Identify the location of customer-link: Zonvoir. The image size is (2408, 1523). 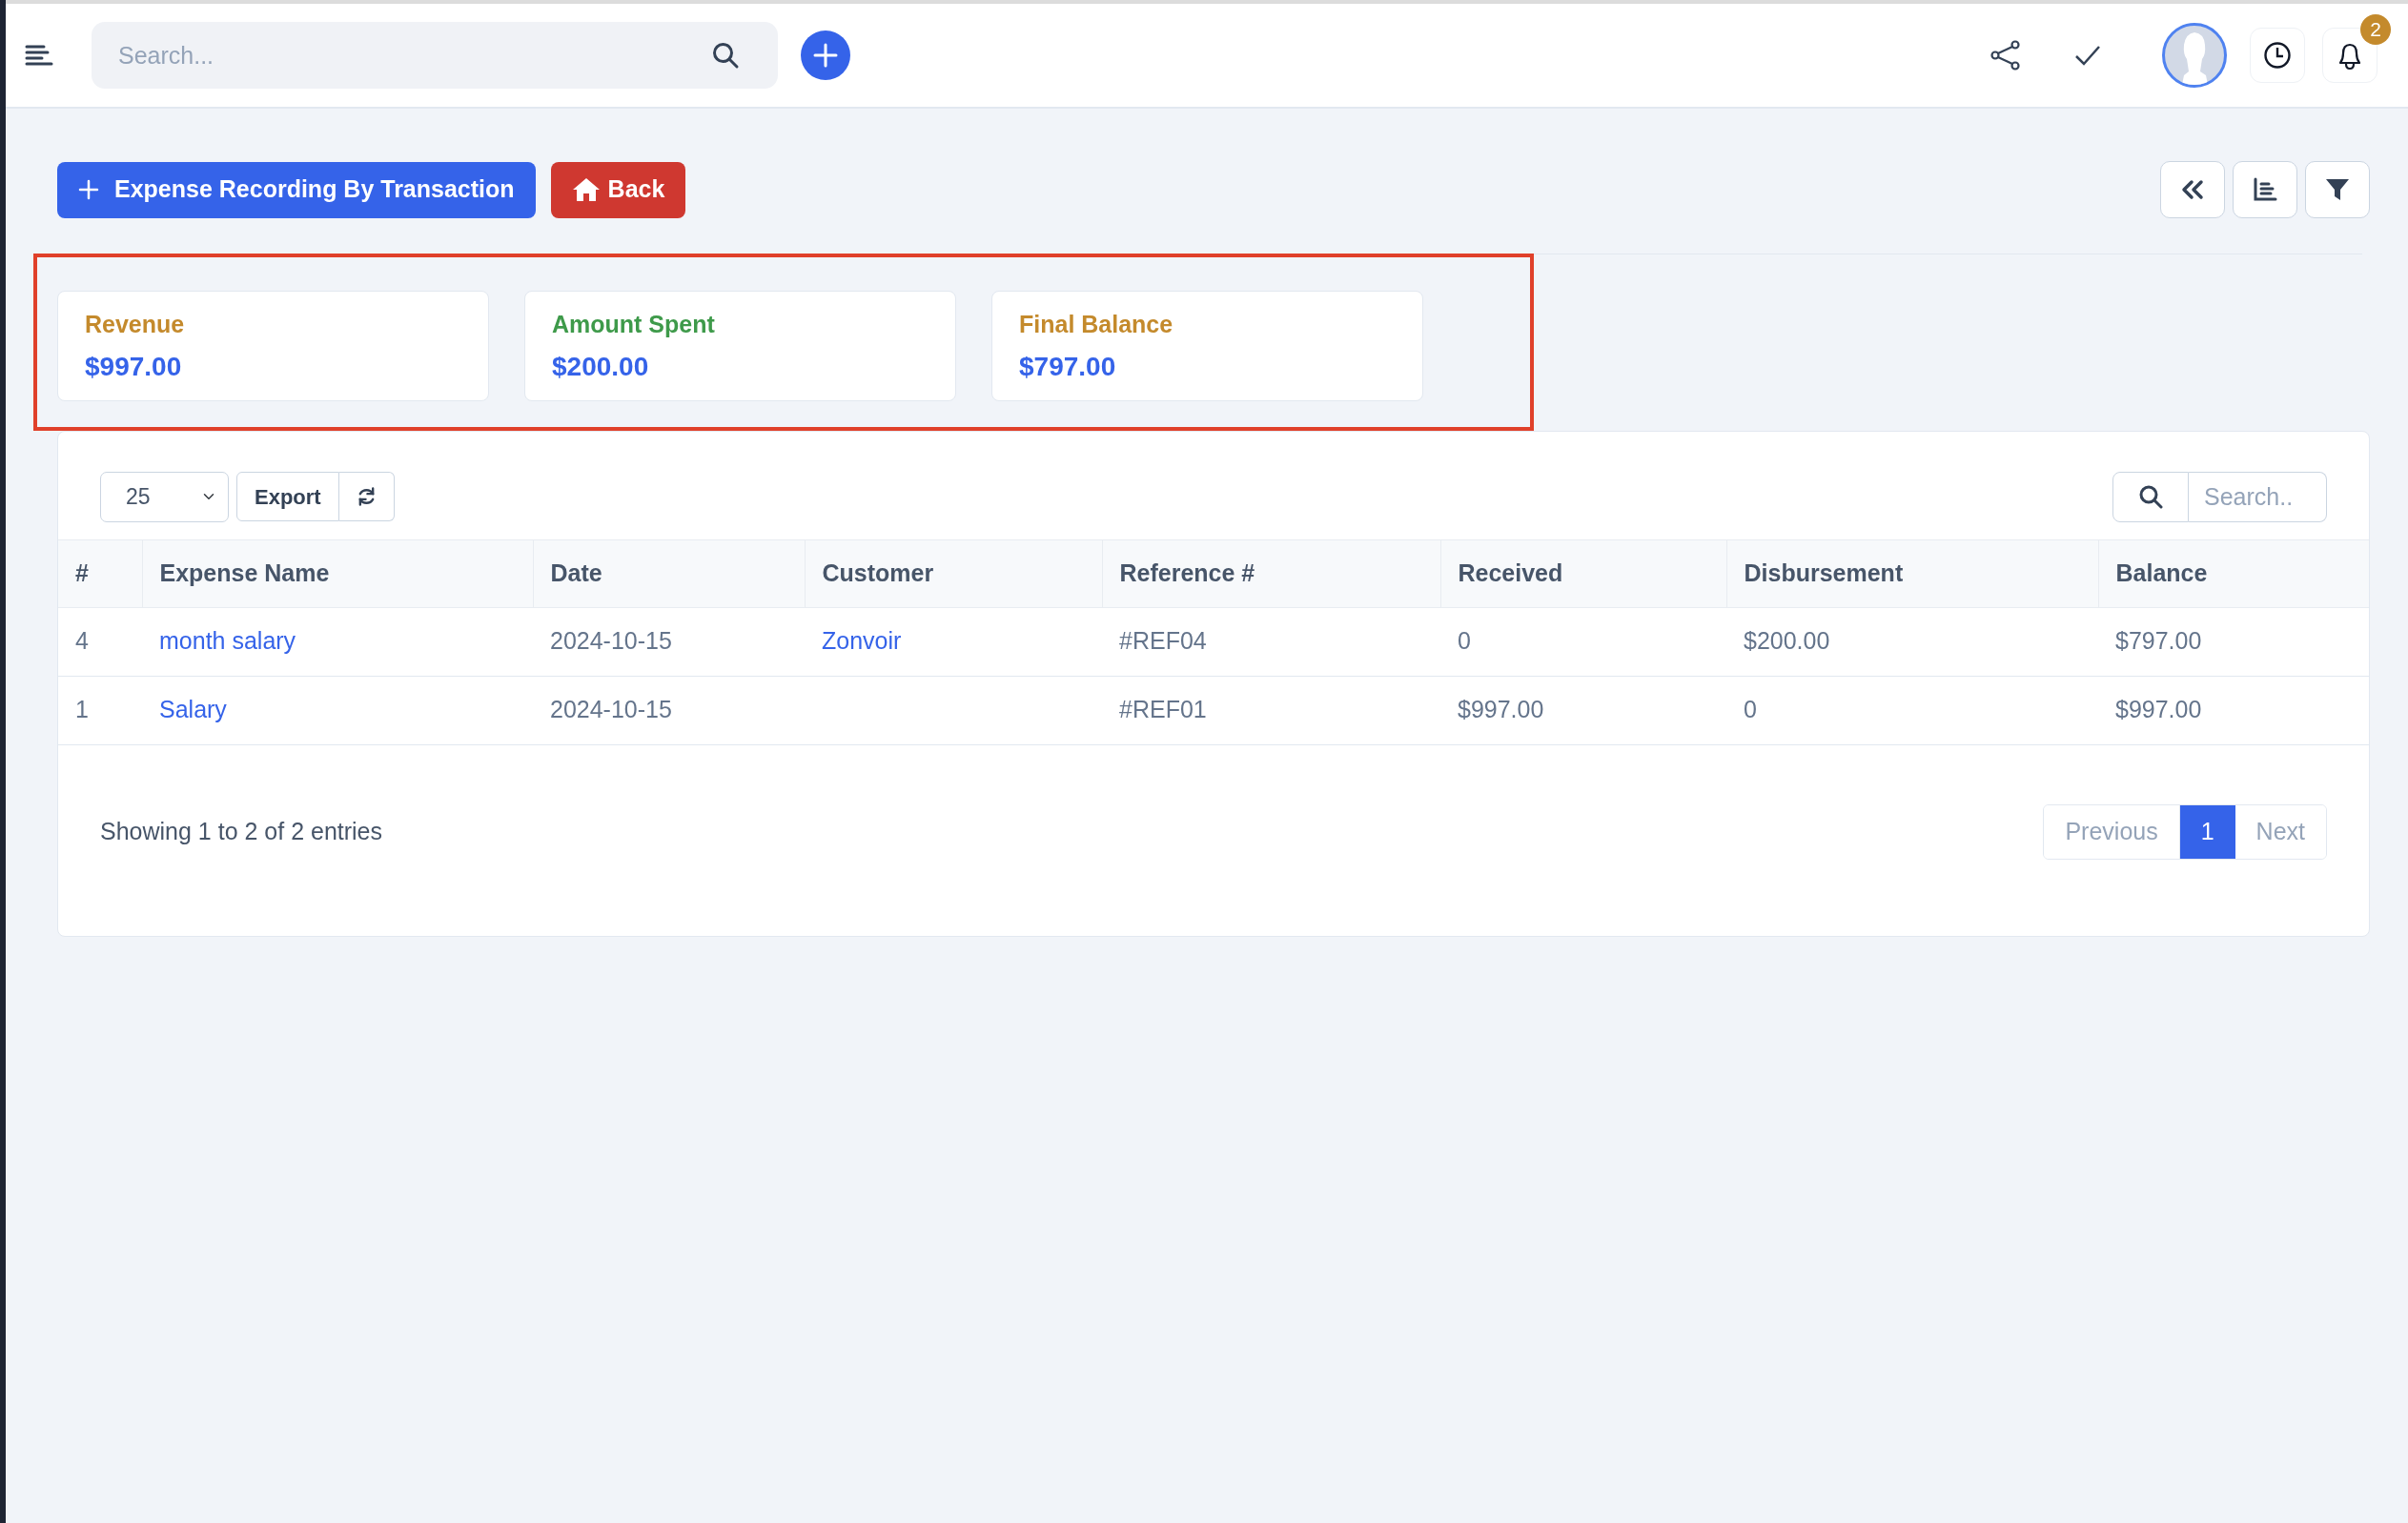
(862, 641).